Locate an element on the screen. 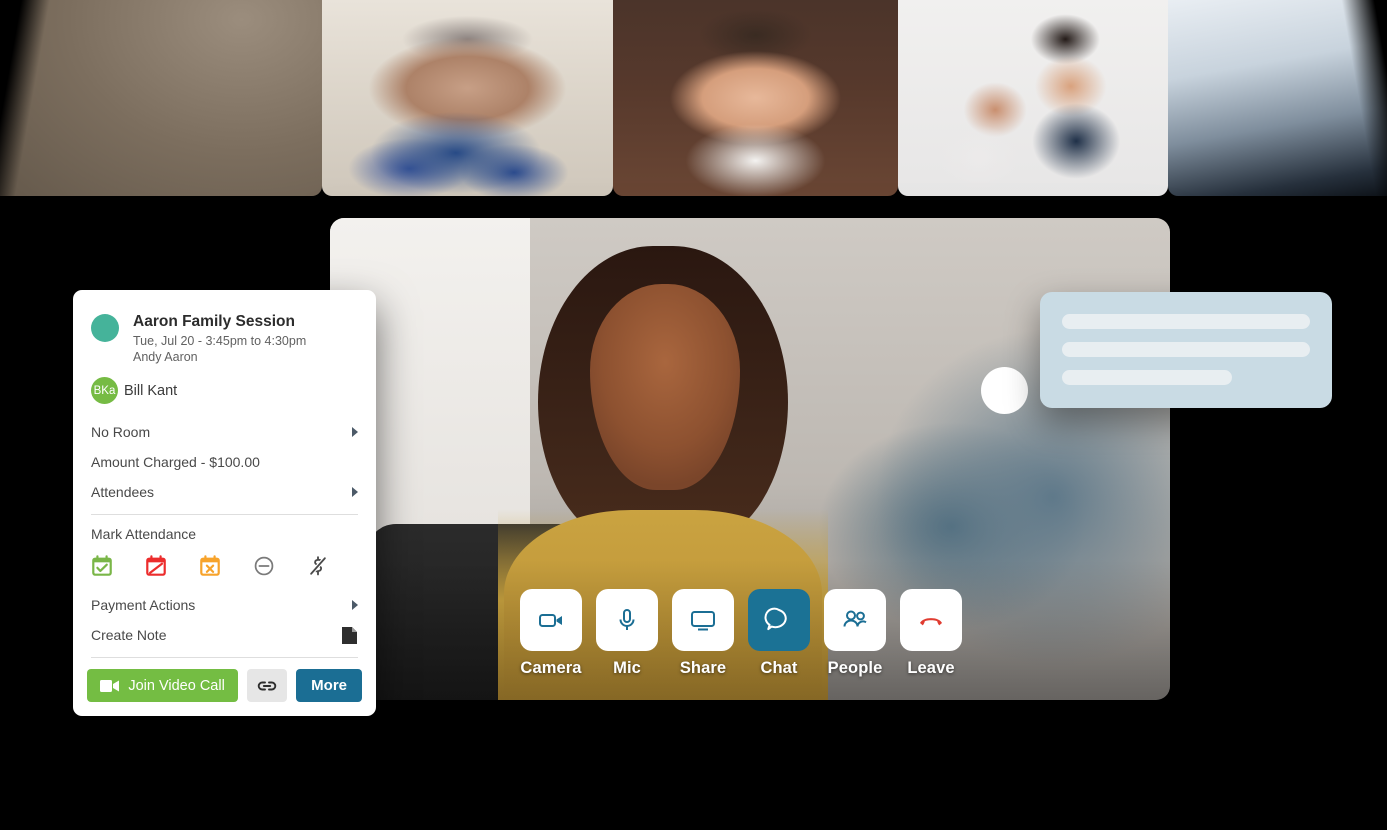 The image size is (1387, 830). attendance-none-icon is located at coordinates (264, 566).